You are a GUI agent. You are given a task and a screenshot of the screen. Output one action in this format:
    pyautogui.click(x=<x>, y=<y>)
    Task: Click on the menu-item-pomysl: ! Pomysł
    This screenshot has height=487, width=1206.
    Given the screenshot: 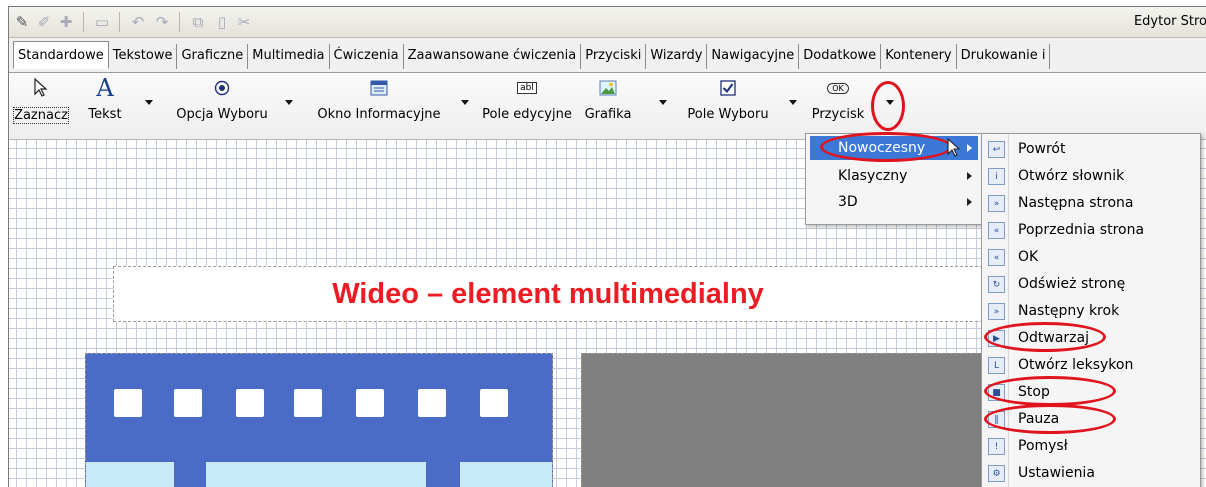 What is the action you would take?
    pyautogui.click(x=1090, y=446)
    